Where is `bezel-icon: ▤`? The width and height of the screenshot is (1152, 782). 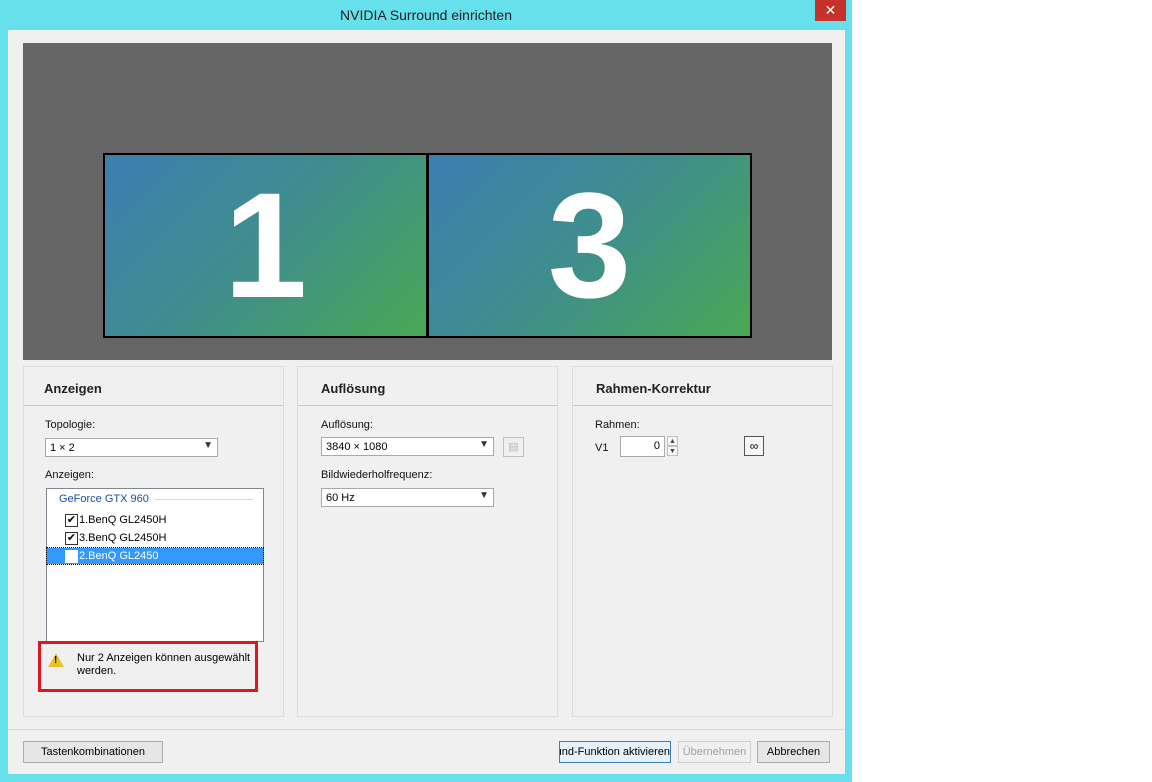
bezel-icon: ▤ is located at coordinates (513, 447).